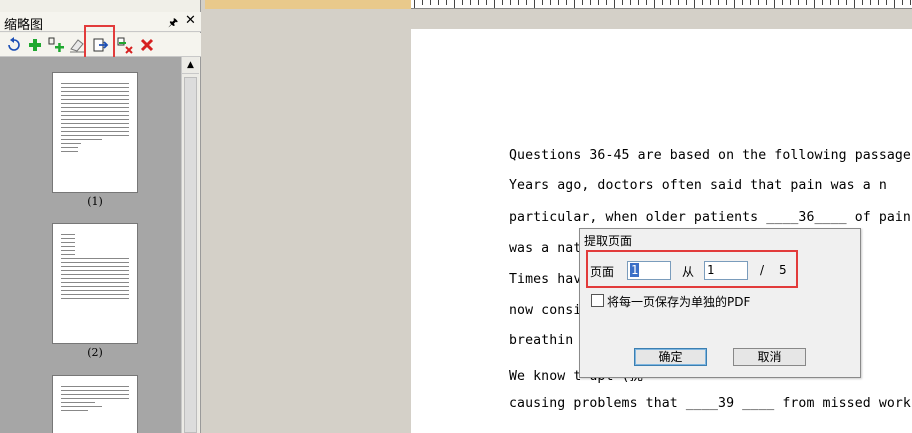 The width and height of the screenshot is (912, 433). What do you see at coordinates (95, 201) in the screenshot?
I see `thumbnail-label: (1)` at bounding box center [95, 201].